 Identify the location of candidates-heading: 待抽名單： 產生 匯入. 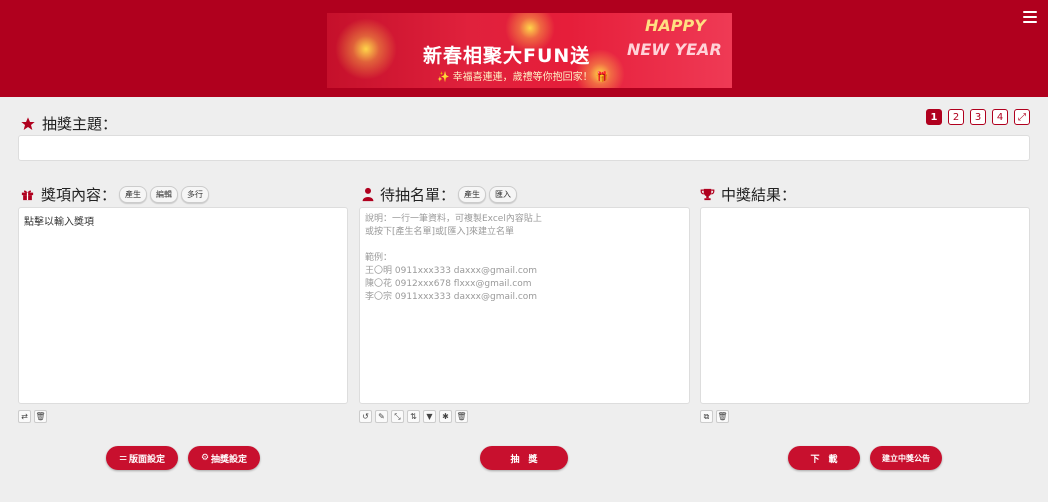
(440, 194).